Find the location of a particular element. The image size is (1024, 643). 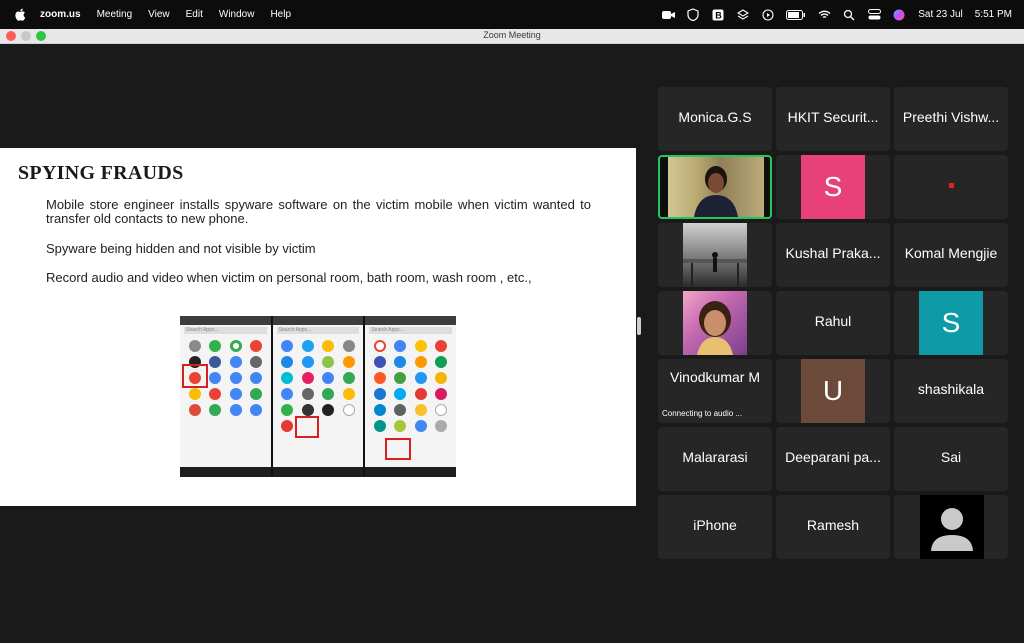

control-center-icon is located at coordinates (874, 15).